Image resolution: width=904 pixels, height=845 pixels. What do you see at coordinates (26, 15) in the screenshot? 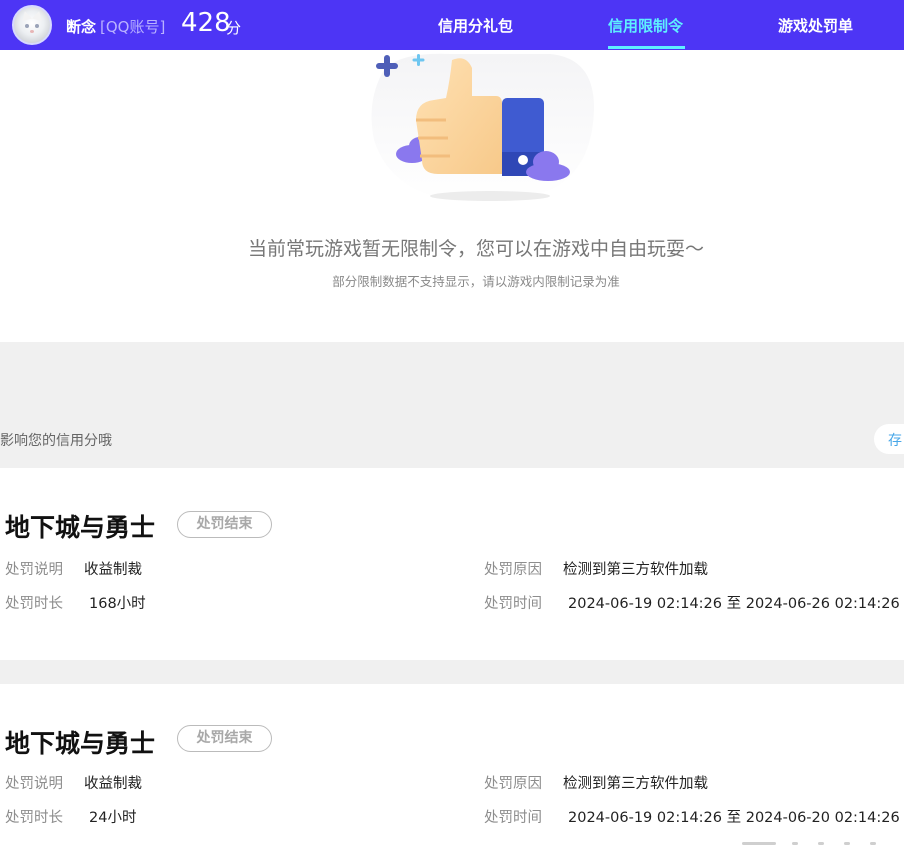
I see `avatar-ear-left` at bounding box center [26, 15].